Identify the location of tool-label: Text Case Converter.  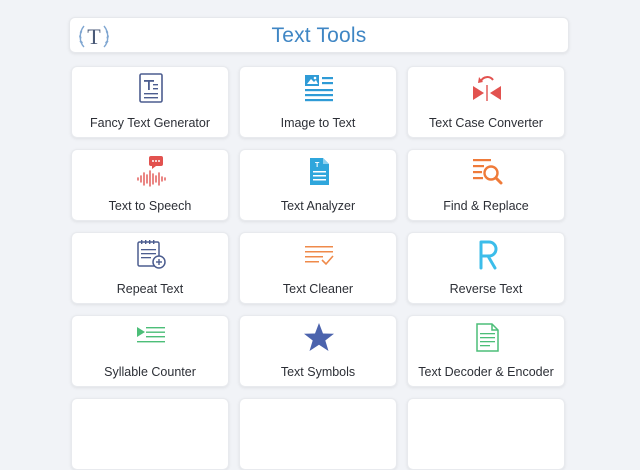
(486, 123).